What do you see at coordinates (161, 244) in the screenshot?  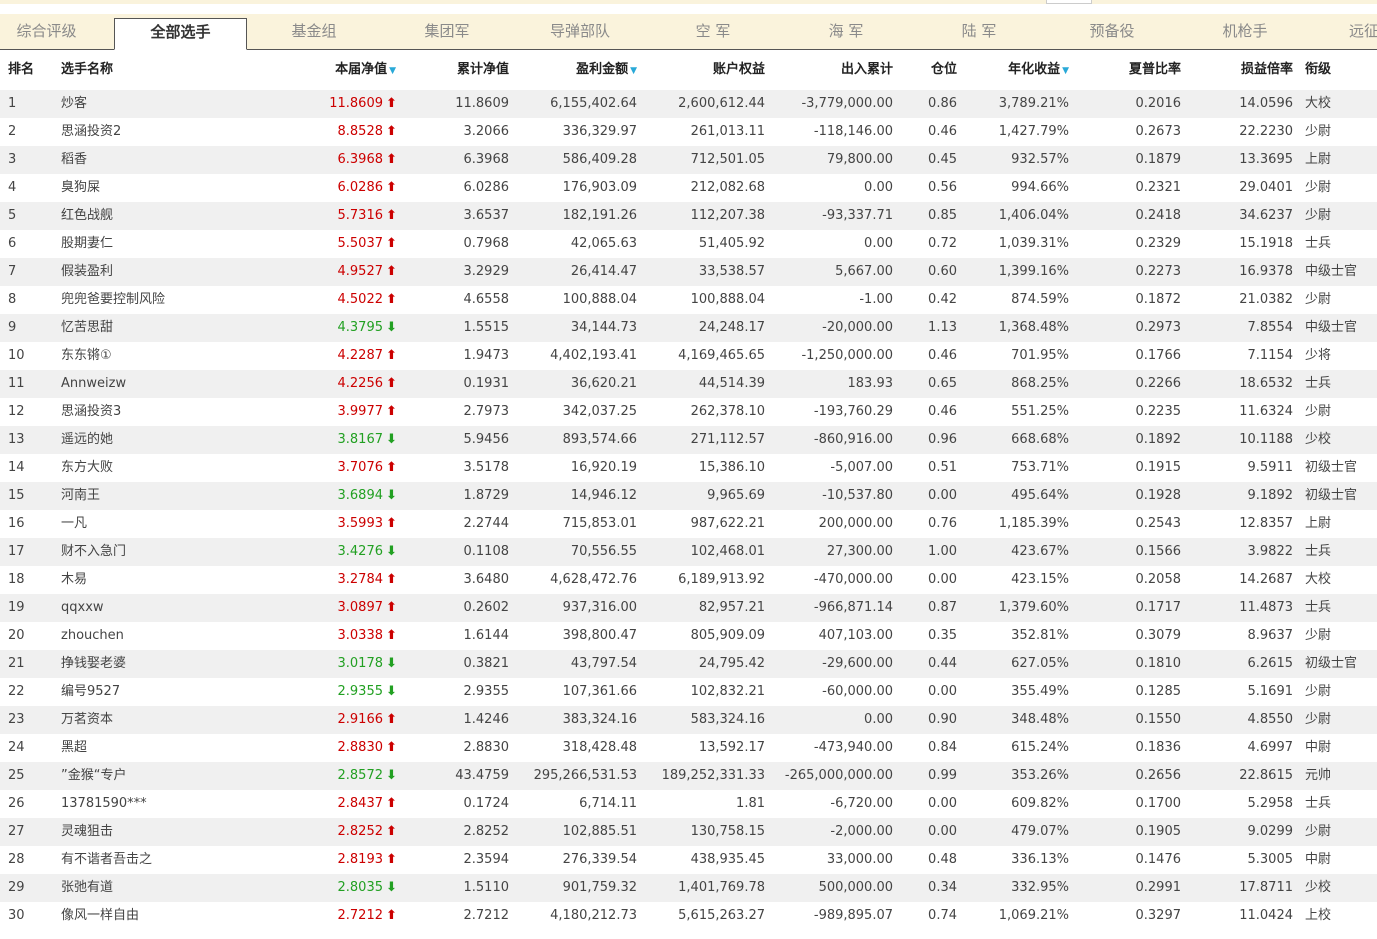 I see `cell-name: 股期妻仁` at bounding box center [161, 244].